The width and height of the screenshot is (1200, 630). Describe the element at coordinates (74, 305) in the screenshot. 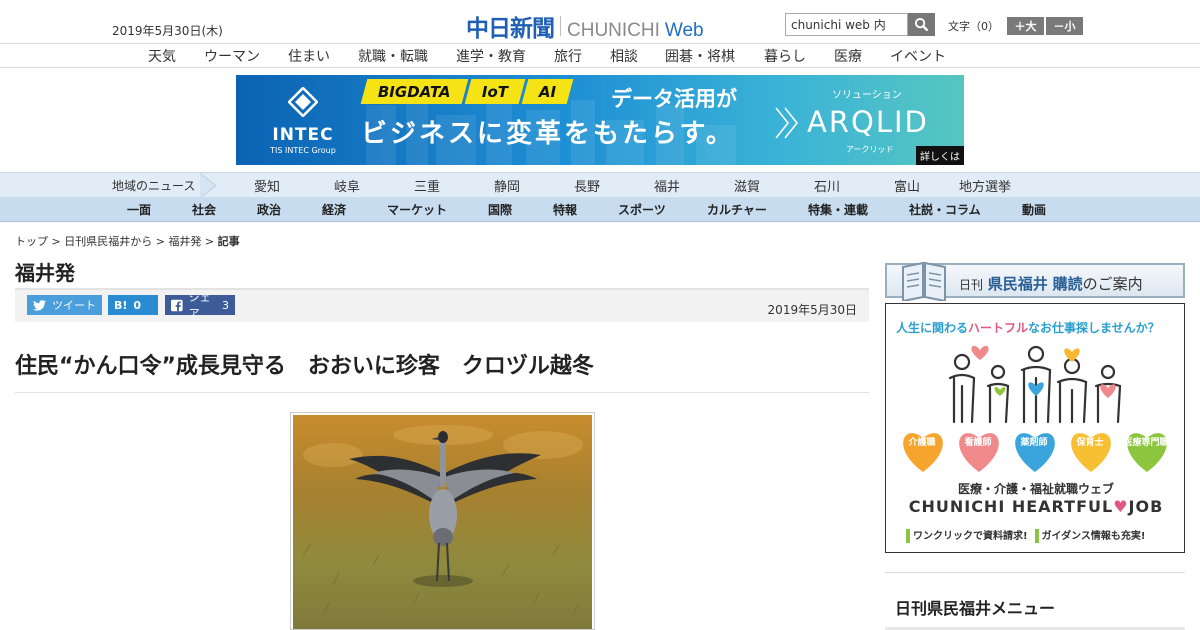

I see `tweet-label: ツイート` at that location.